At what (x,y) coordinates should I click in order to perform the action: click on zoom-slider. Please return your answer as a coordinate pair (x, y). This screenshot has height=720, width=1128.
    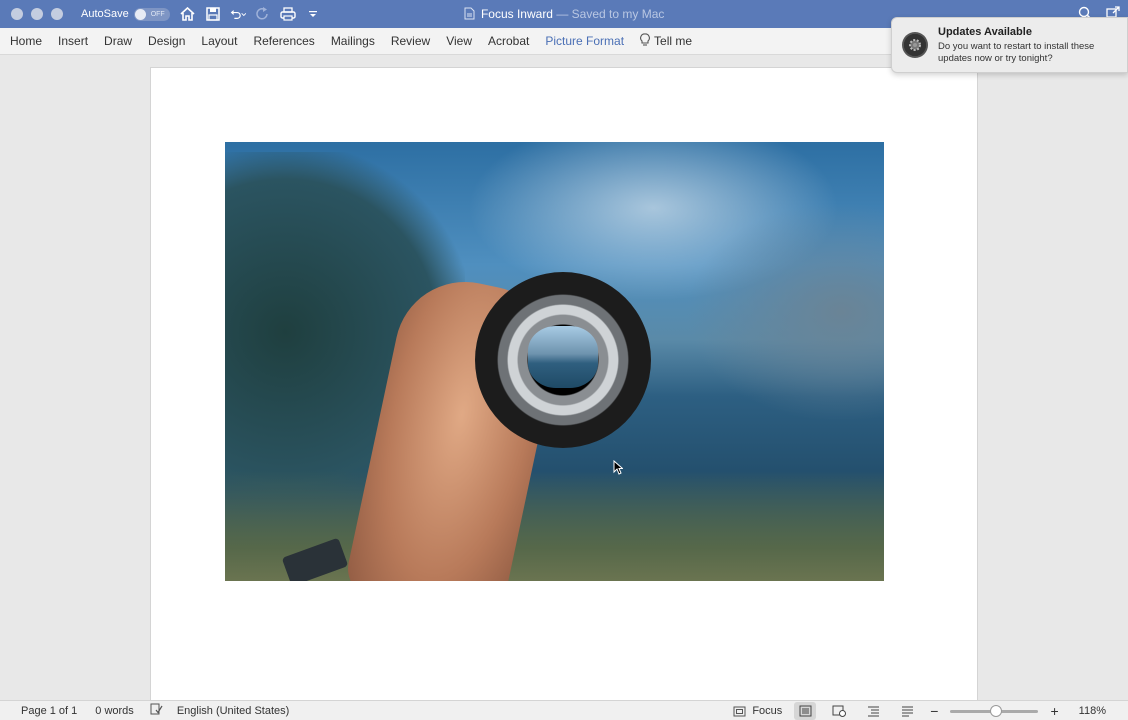
    Looking at the image, I should click on (994, 710).